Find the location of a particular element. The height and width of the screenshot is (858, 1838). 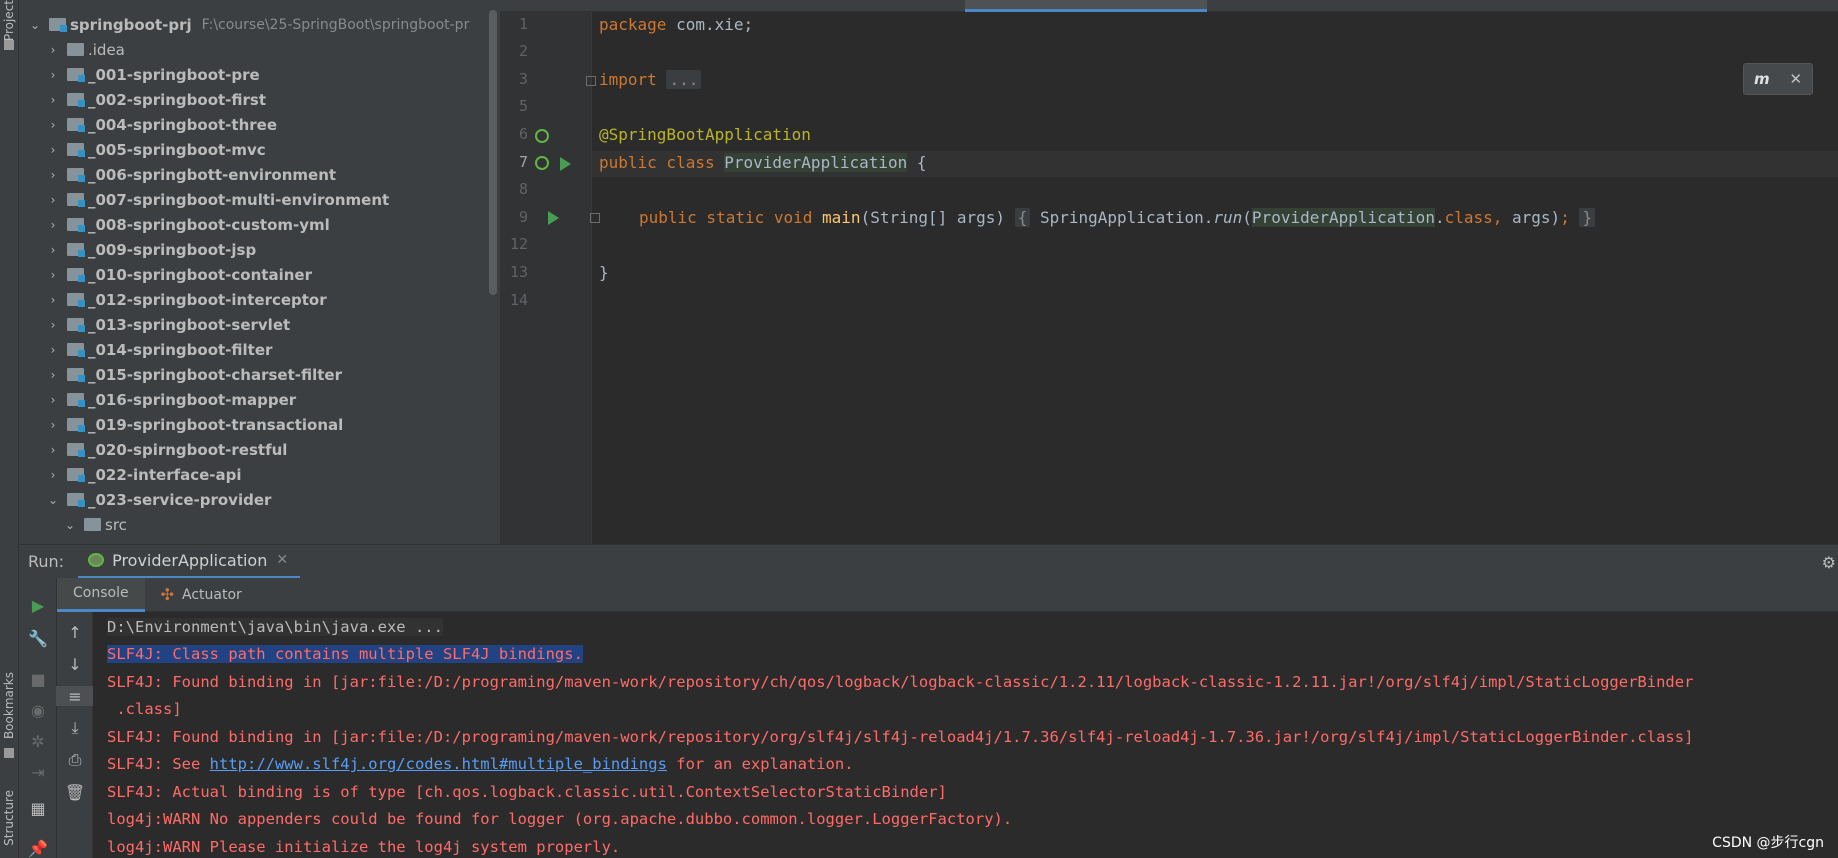

tree-item: › _020-spirngboot-restful is located at coordinates (259, 449).